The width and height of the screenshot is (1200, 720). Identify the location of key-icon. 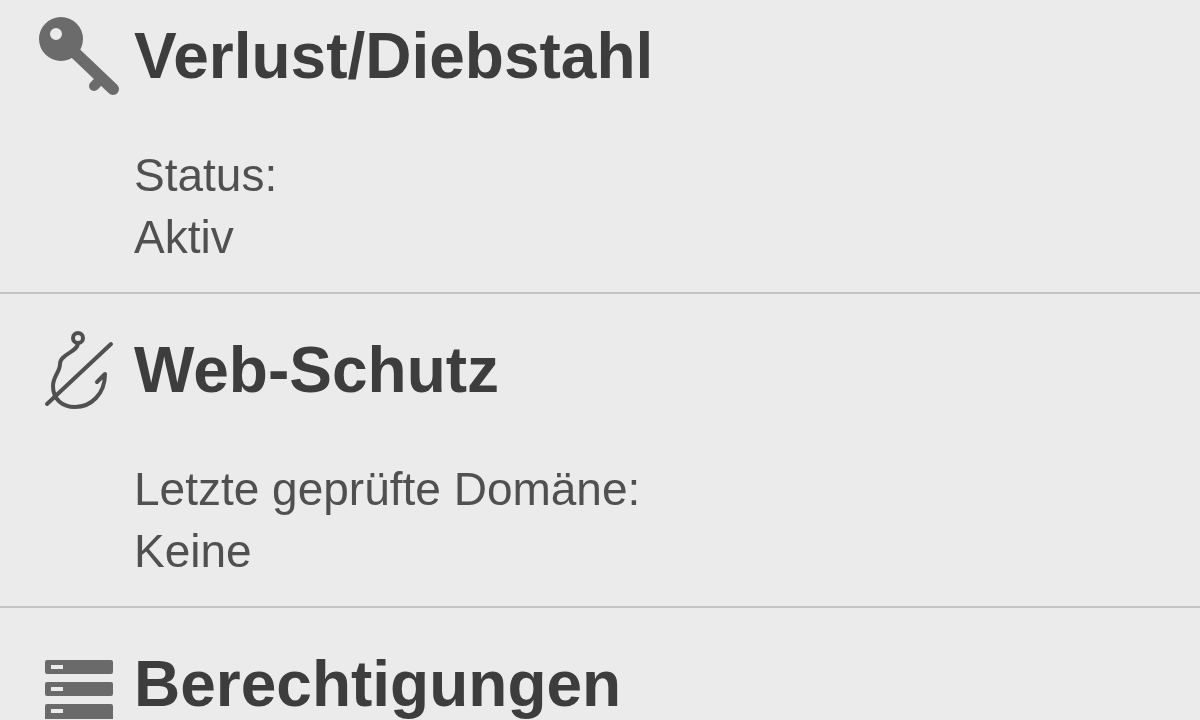
(79, 56).